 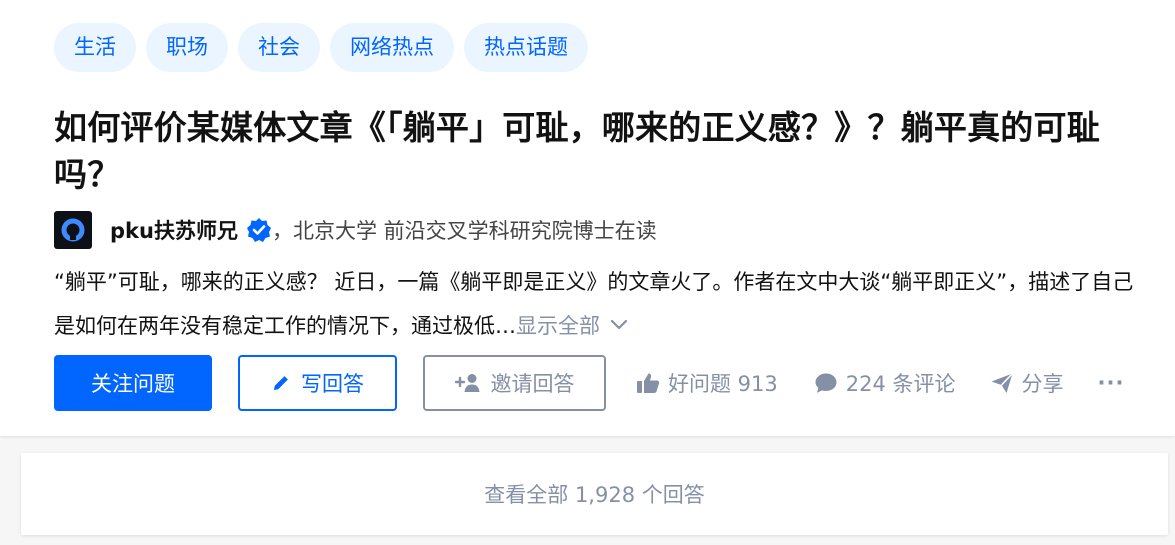 I want to click on add-user-icon, so click(x=466, y=383).